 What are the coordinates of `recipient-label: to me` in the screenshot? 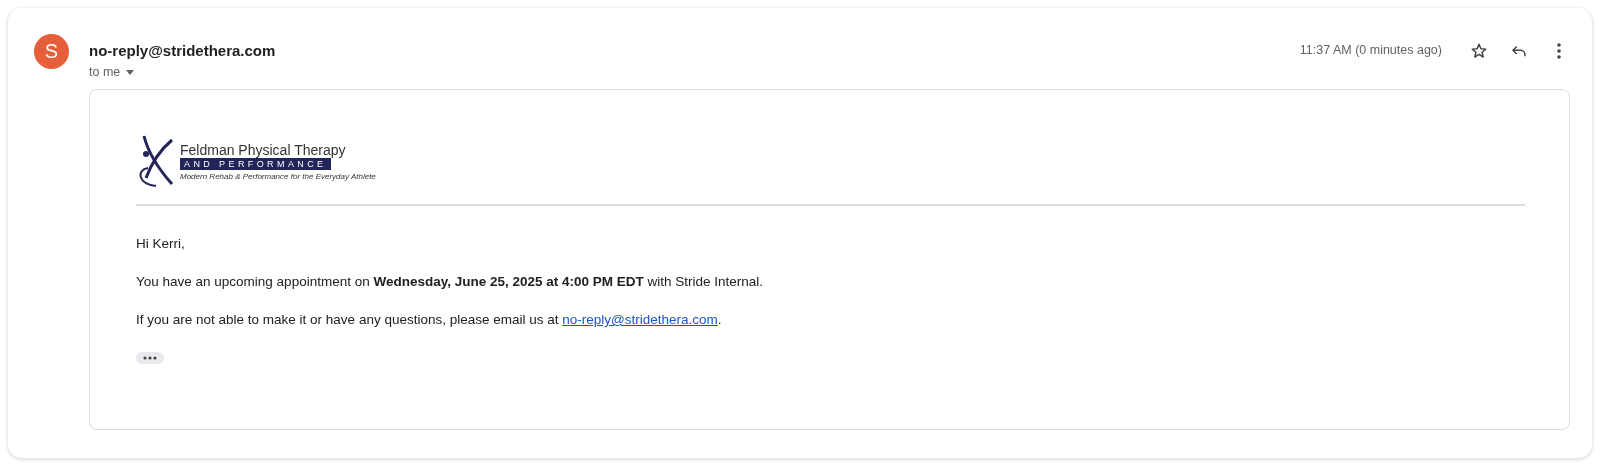 It's located at (105, 72).